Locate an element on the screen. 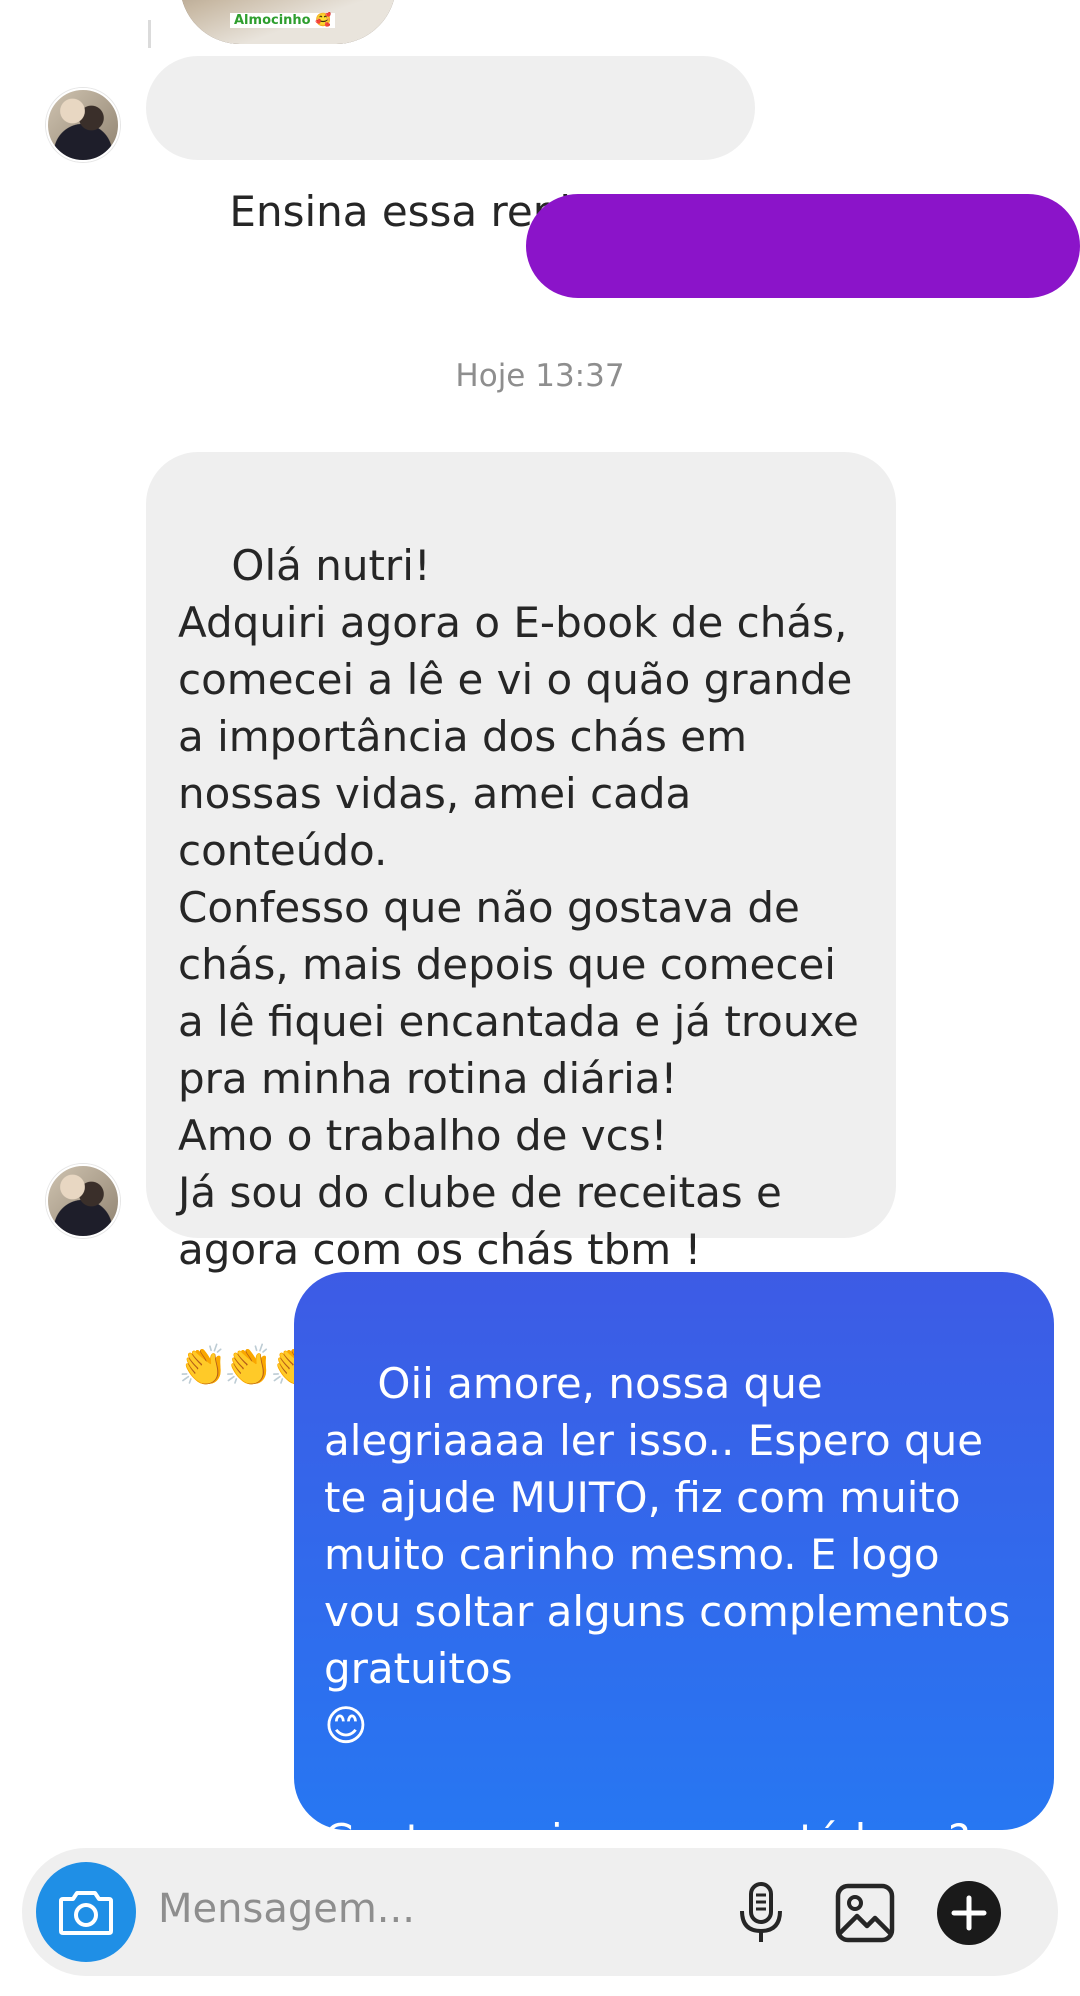 This screenshot has width=1080, height=1996. camera-button is located at coordinates (86, 1912).